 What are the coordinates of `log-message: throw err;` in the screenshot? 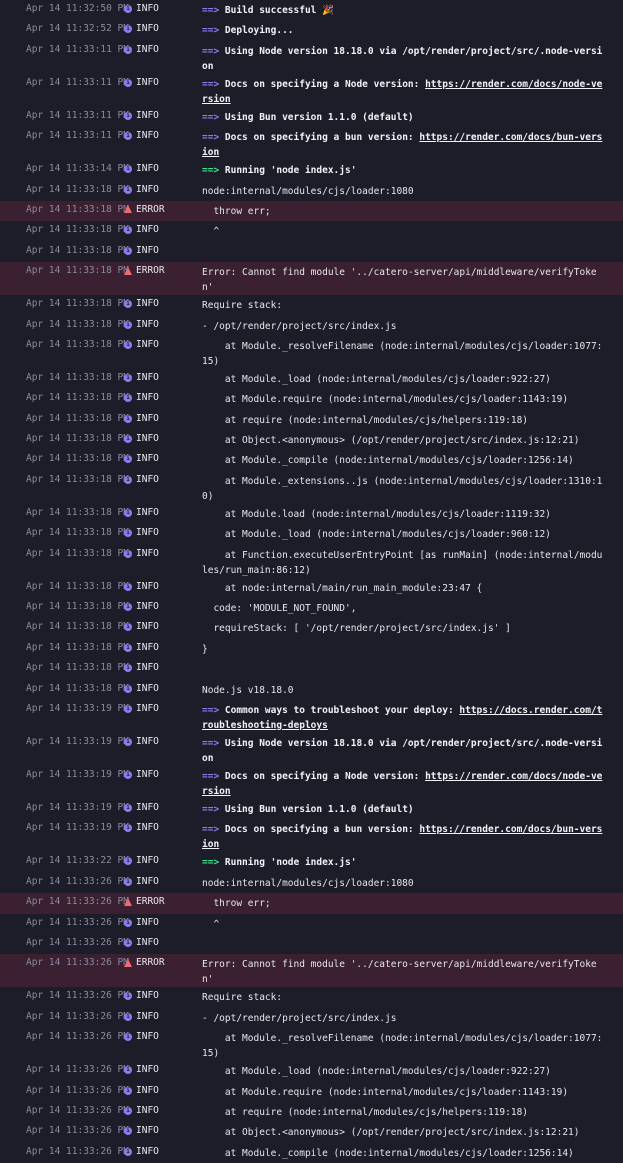 It's located at (400, 903).